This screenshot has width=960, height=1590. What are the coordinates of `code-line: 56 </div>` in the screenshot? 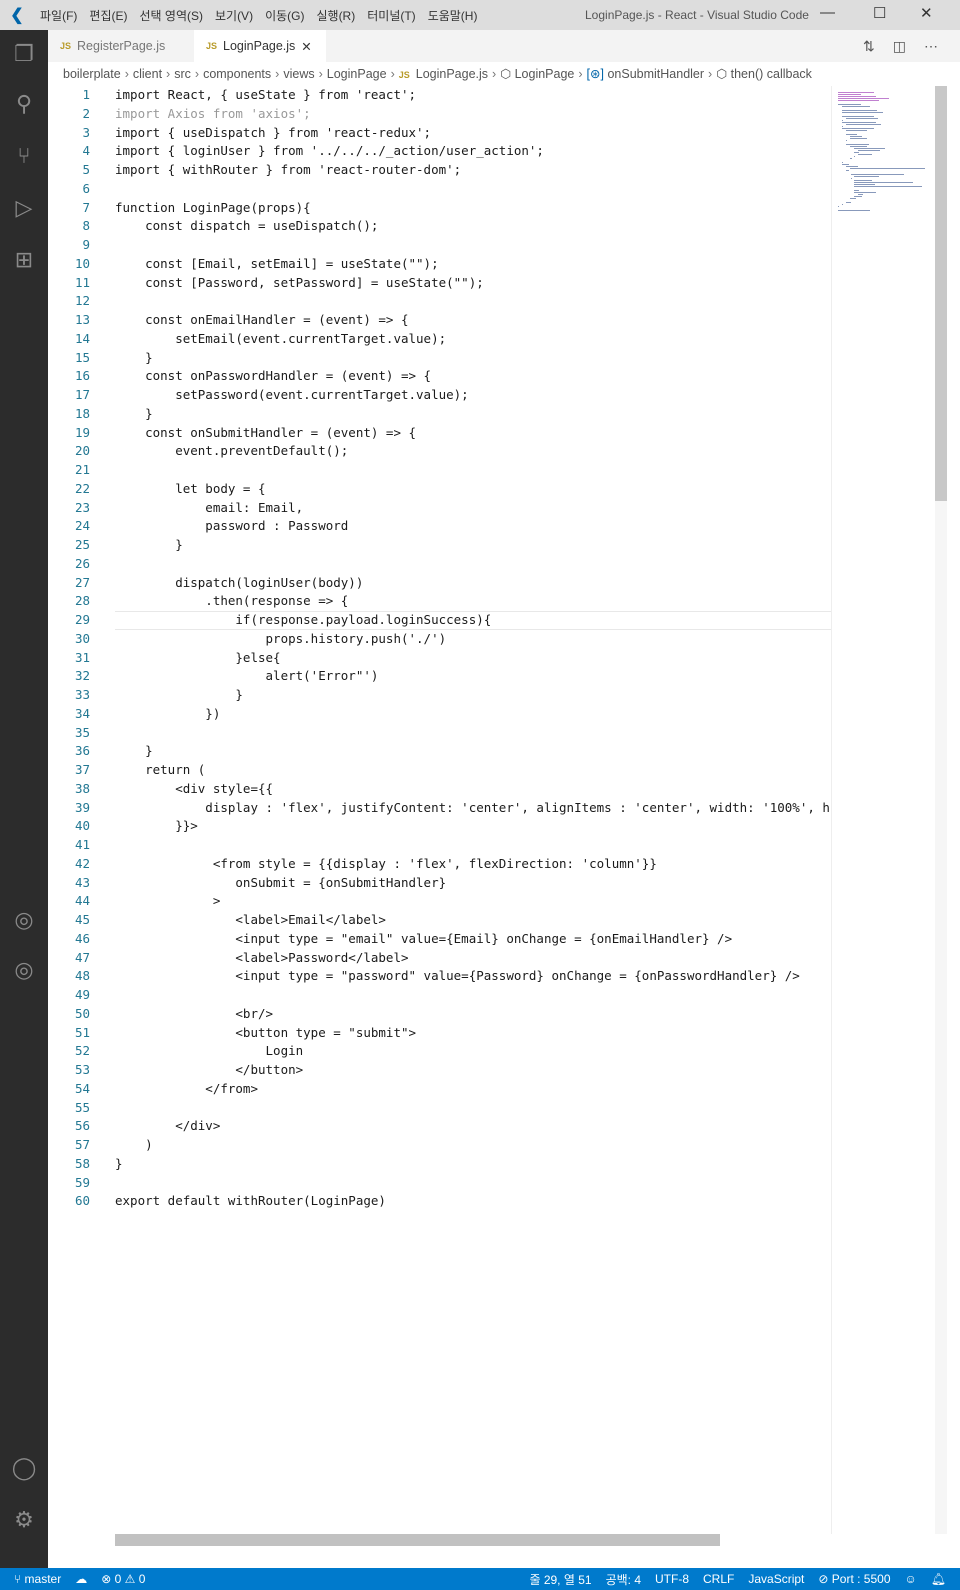 It's located at (439, 1126).